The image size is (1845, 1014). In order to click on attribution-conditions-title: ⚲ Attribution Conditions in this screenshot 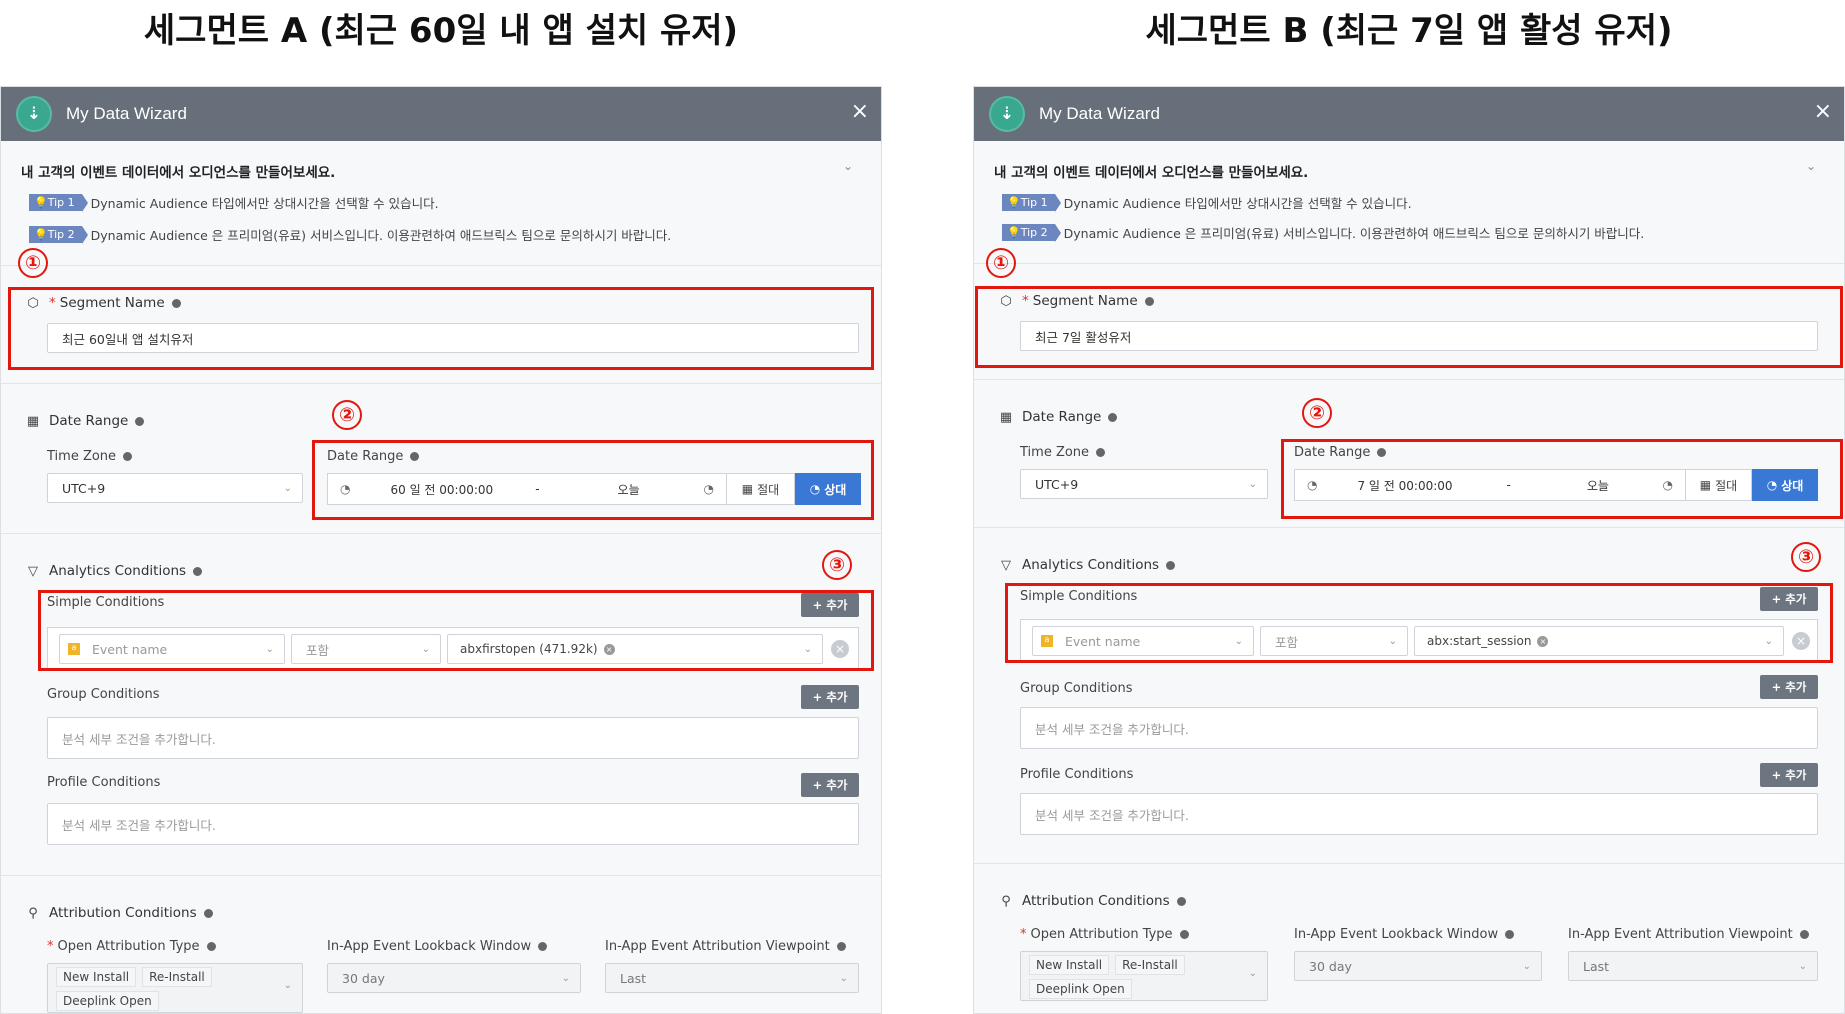, I will do `click(1092, 901)`.